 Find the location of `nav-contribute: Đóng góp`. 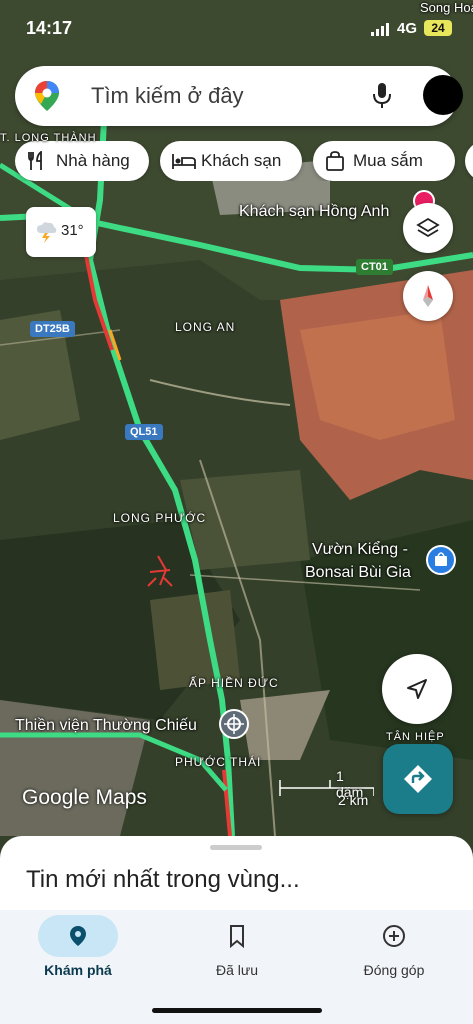

nav-contribute: Đóng góp is located at coordinates (394, 955).